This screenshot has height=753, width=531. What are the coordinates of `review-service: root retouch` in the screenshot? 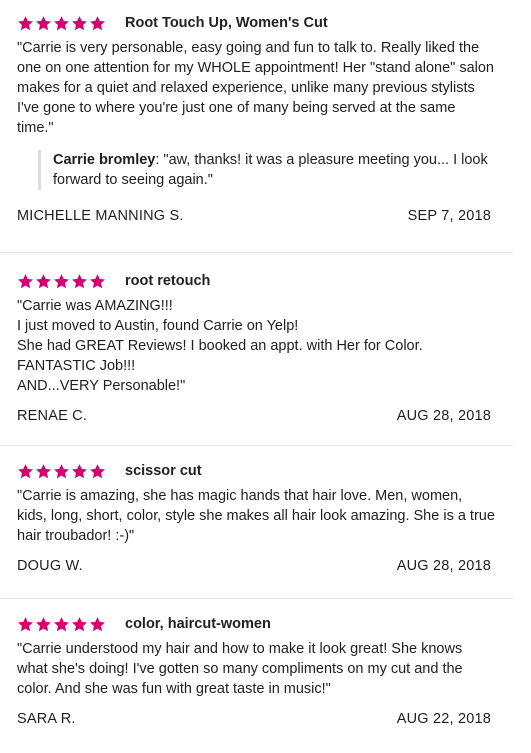 It's located at (168, 281).